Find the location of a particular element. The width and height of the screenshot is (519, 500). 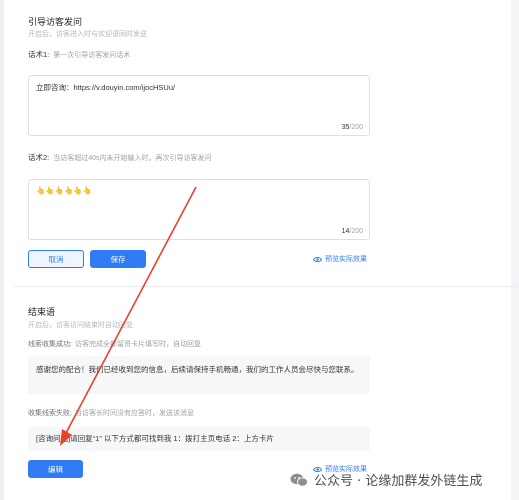

watermark: 公众号 · 论缘加群发外链生成 is located at coordinates (386, 479).